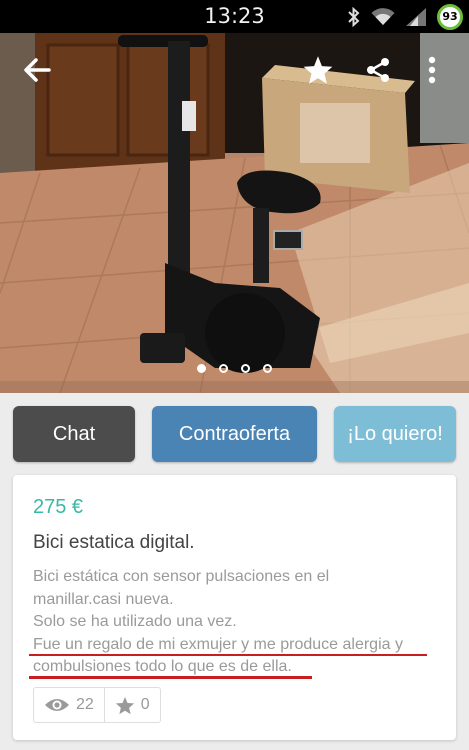 The height and width of the screenshot is (750, 469). I want to click on favorites-count: 0, so click(145, 704).